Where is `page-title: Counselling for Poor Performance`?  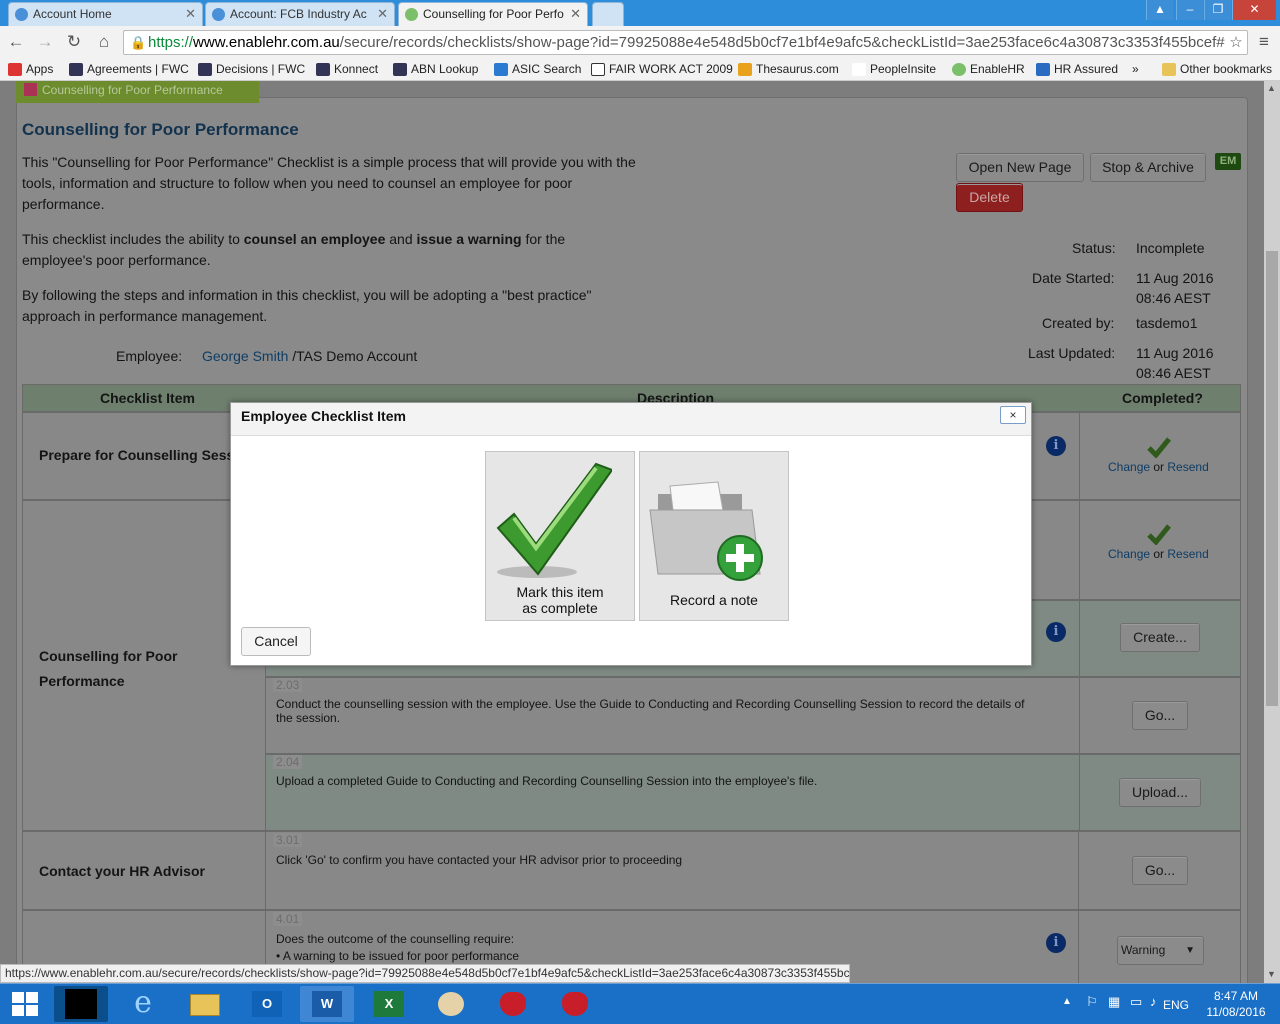 page-title: Counselling for Poor Performance is located at coordinates (160, 129).